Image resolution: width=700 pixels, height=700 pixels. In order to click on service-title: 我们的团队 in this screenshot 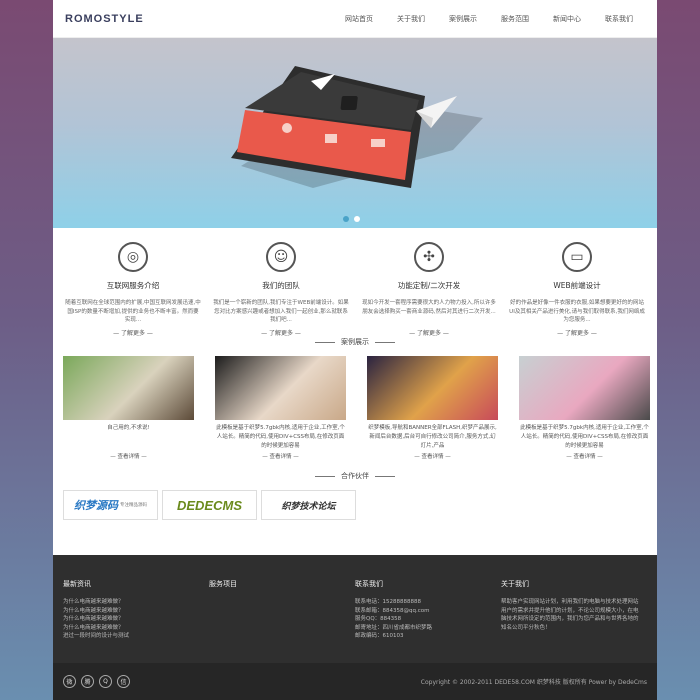, I will do `click(281, 285)`.